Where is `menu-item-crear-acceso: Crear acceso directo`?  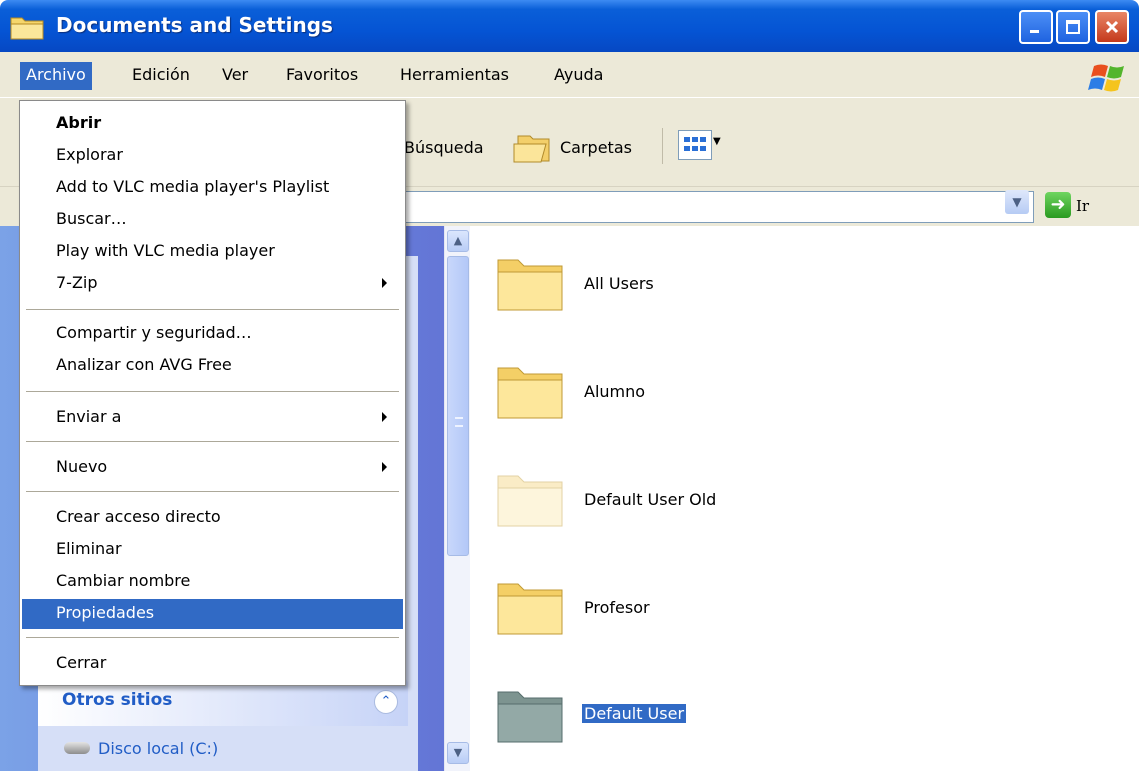
menu-item-crear-acceso: Crear acceso directo is located at coordinates (212, 518).